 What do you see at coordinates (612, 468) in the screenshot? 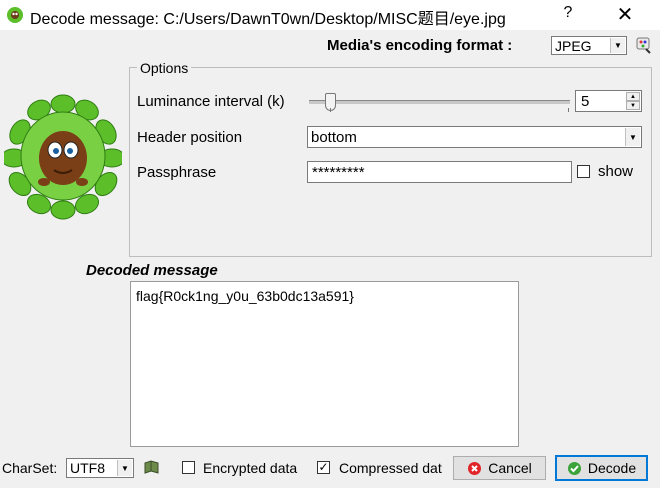
I see `decode-button-label: Decode` at bounding box center [612, 468].